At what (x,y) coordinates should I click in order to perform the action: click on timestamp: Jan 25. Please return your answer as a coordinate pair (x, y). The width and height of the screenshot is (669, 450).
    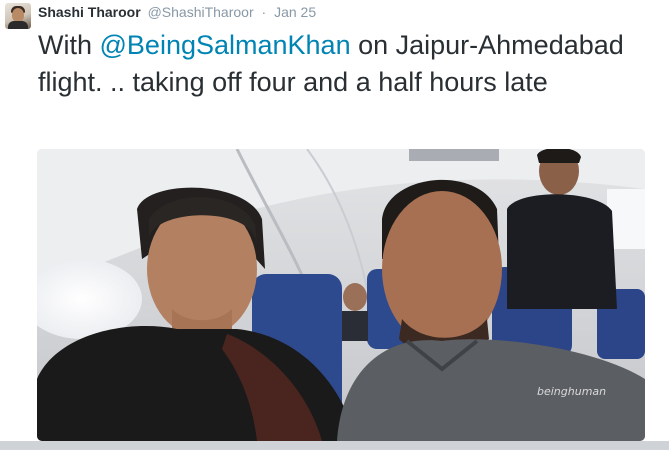
    Looking at the image, I should click on (295, 12).